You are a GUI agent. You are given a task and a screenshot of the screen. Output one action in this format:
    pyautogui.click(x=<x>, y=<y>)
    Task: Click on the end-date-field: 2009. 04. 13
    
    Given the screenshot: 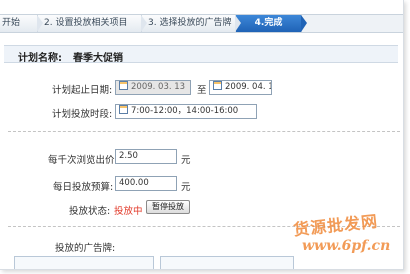 What is the action you would take?
    pyautogui.click(x=240, y=87)
    